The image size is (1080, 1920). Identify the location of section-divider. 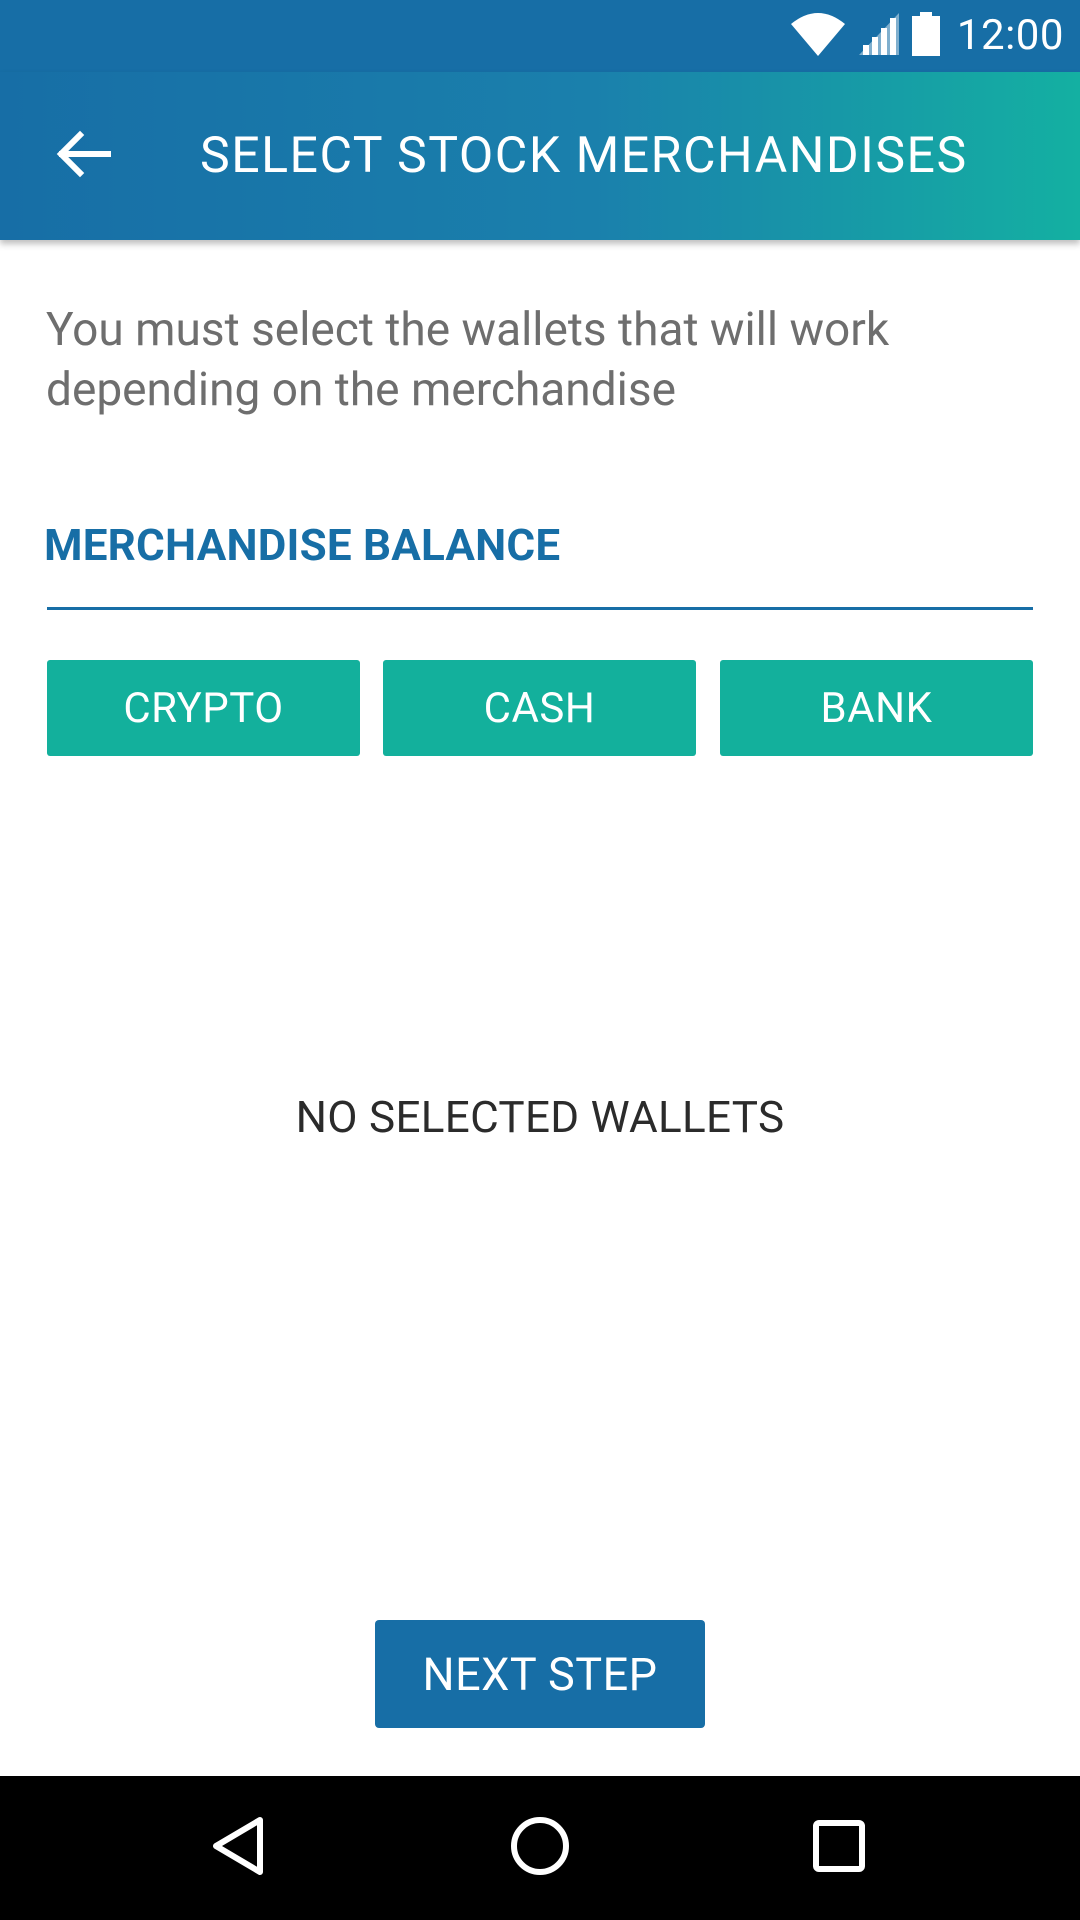
(540, 608).